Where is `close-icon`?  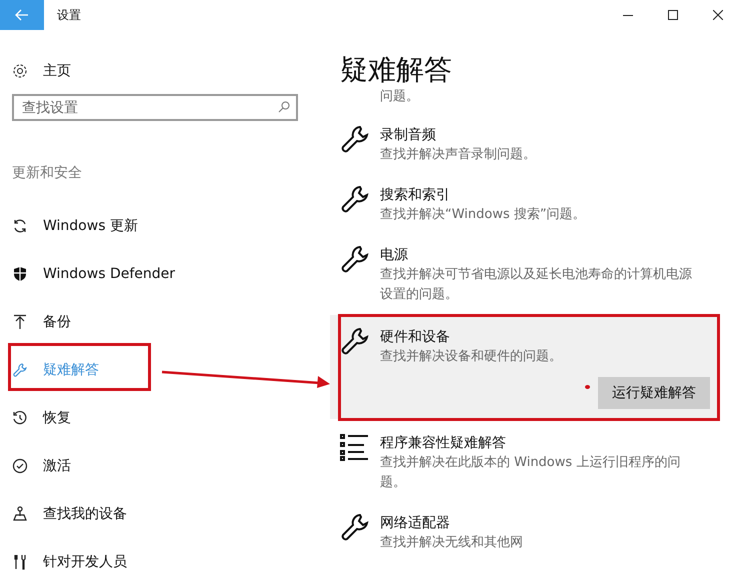 close-icon is located at coordinates (717, 15).